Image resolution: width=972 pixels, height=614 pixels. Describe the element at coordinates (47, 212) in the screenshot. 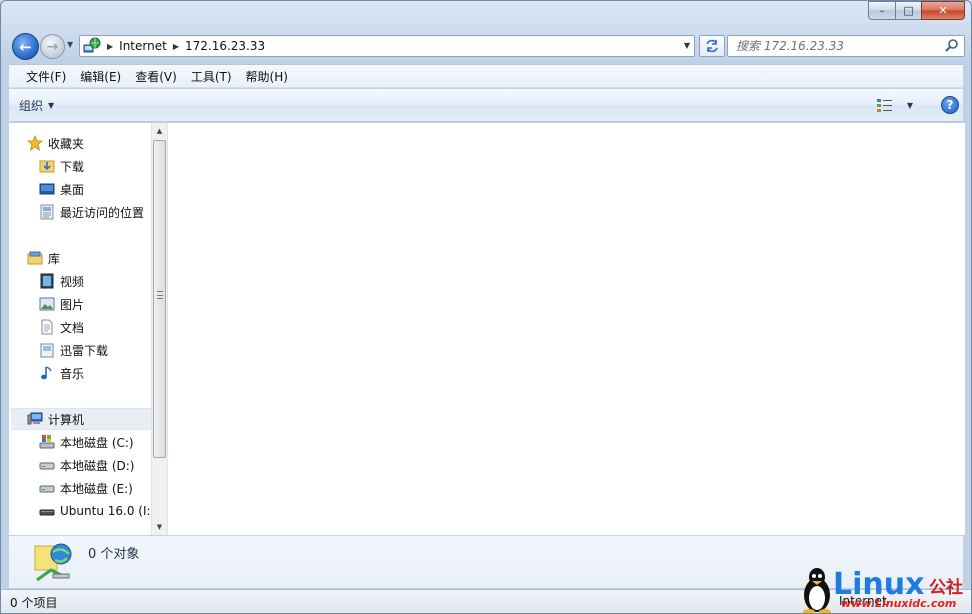

I see `recent-places-icon` at that location.